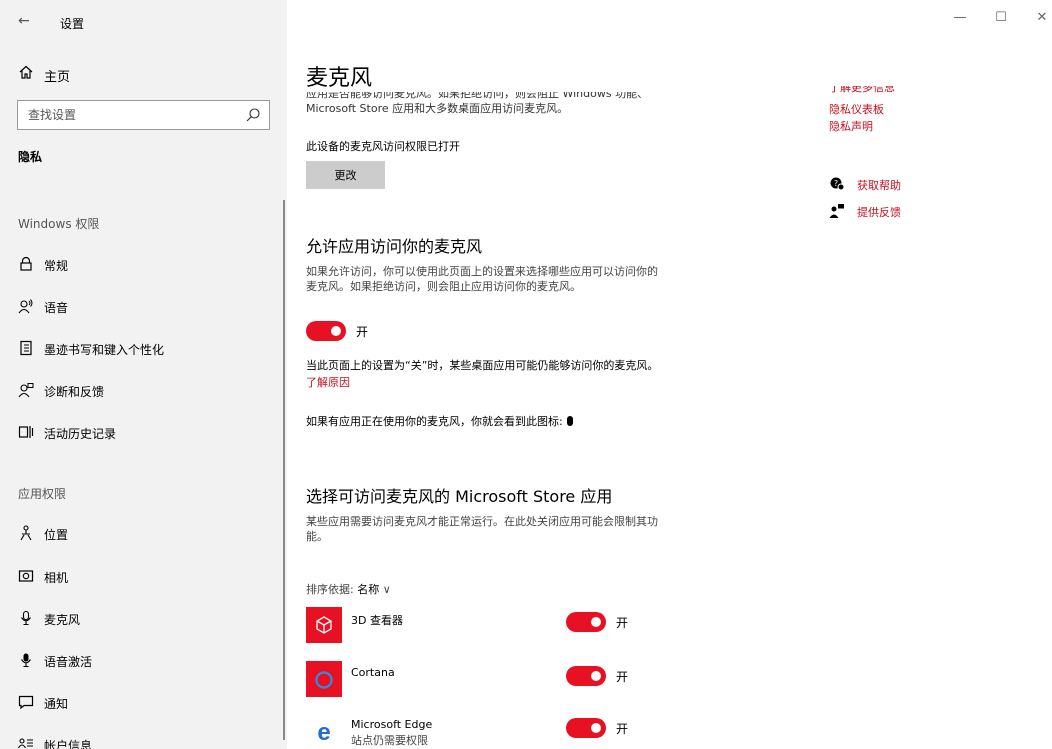  I want to click on description-line: 某些应用需要访问麦克风才能正常运行。在此处关闭应用可能会限制其功, so click(482, 521).